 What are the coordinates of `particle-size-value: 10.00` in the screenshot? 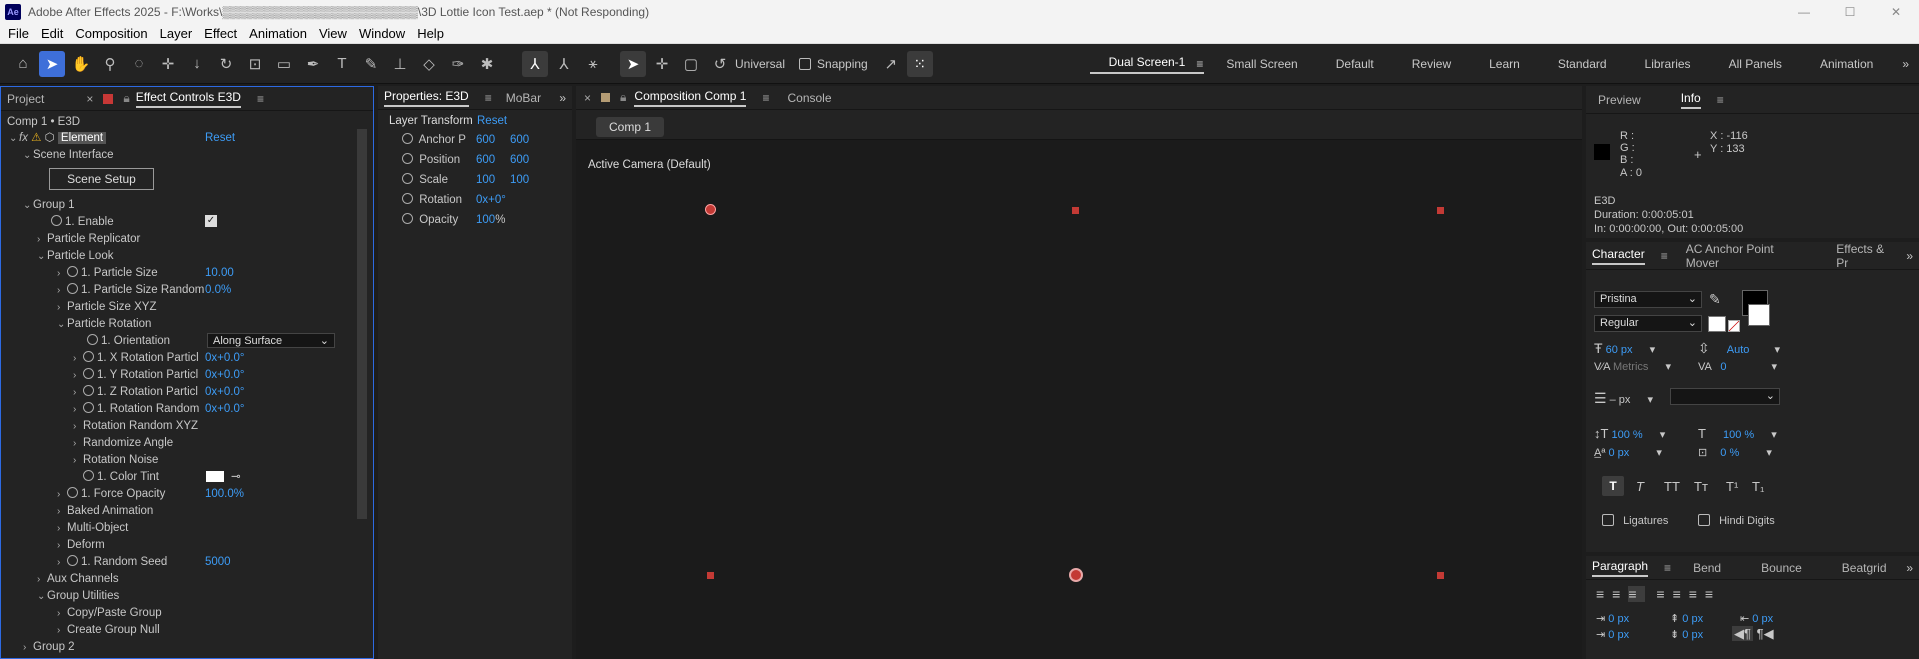 It's located at (219, 273).